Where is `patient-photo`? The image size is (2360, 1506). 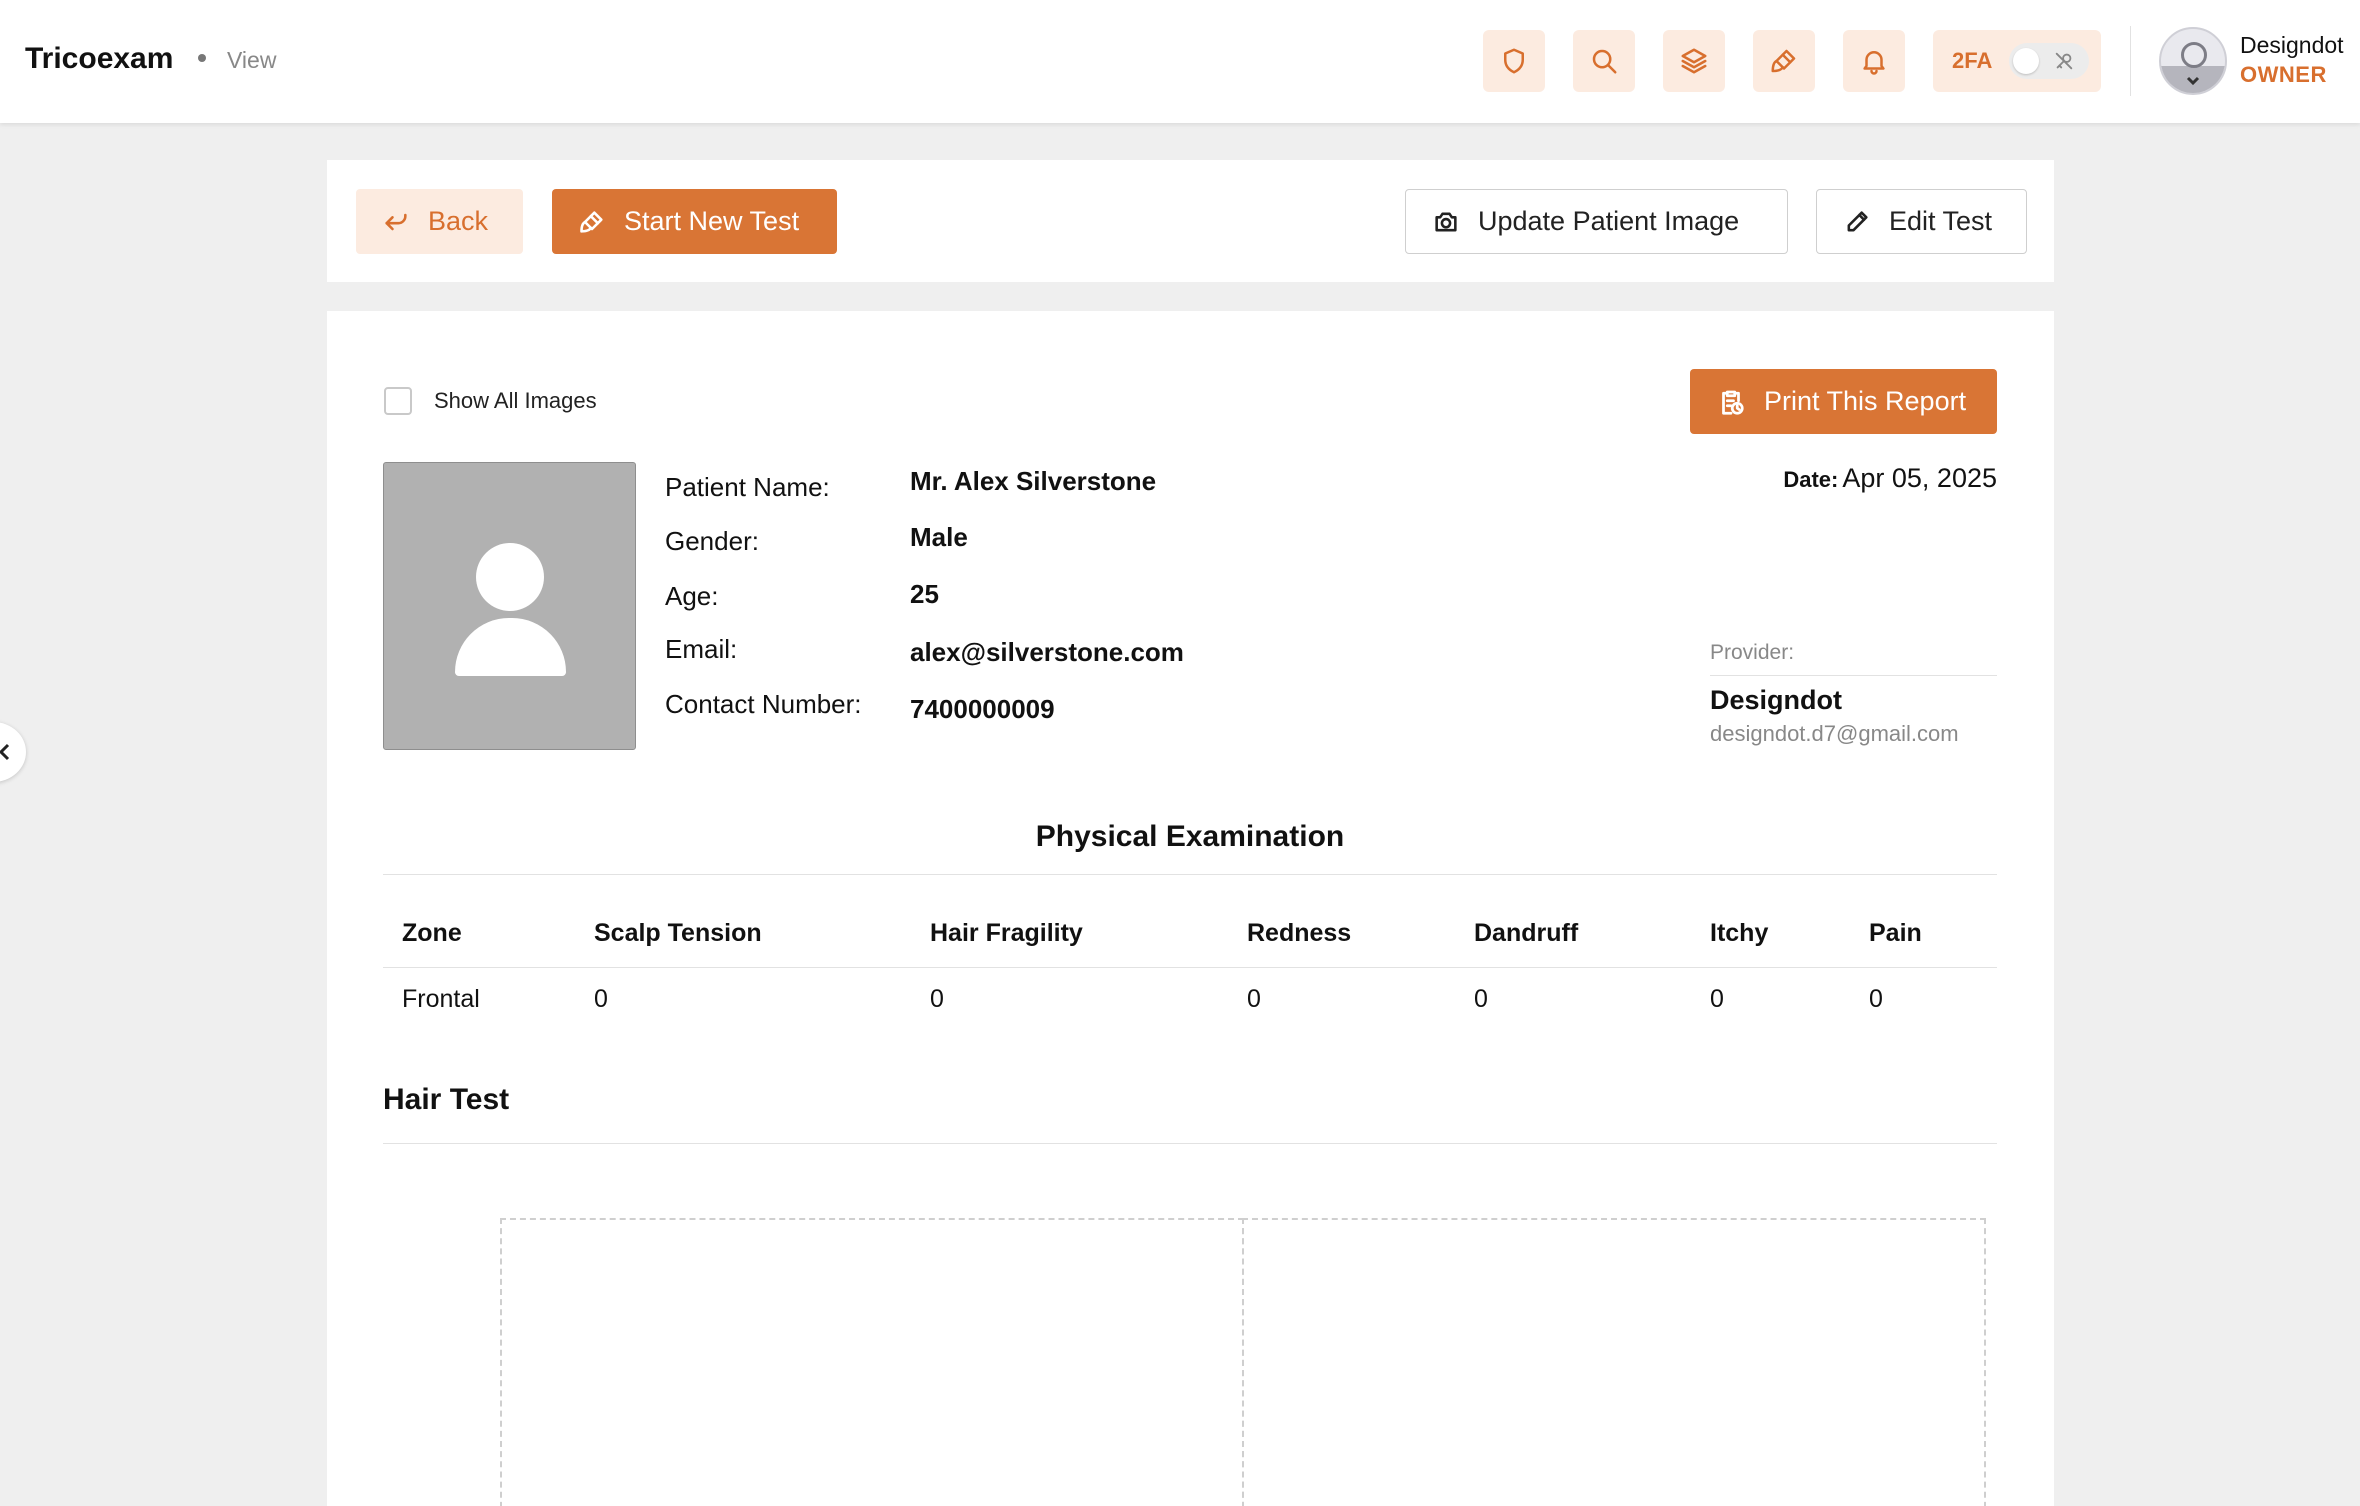
patient-photo is located at coordinates (509, 606).